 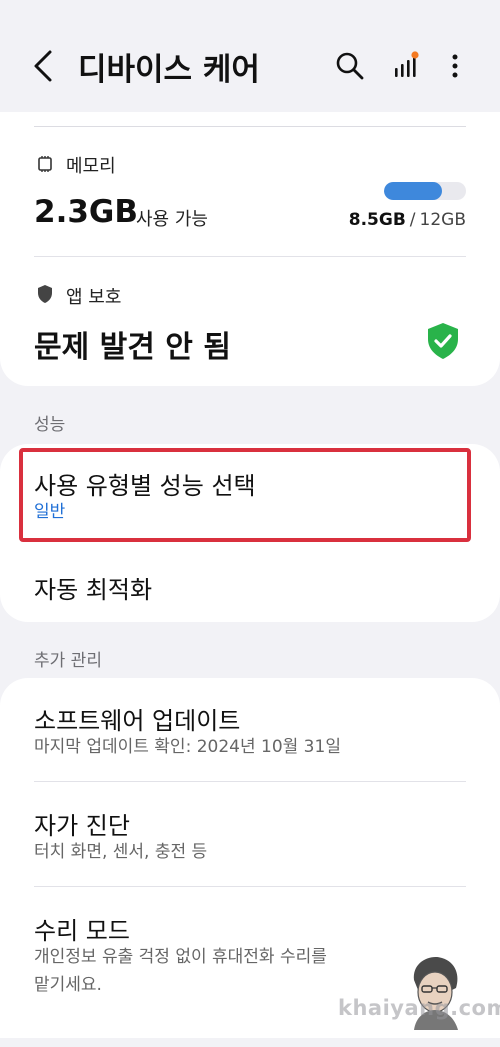 What do you see at coordinates (45, 294) in the screenshot?
I see `shield-icon` at bounding box center [45, 294].